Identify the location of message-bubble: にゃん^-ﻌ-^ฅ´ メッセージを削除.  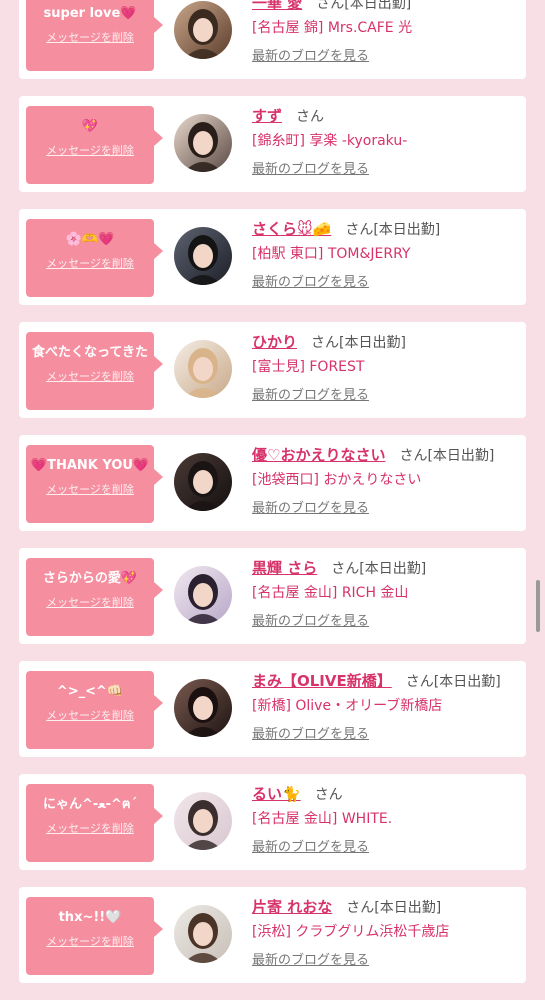
(94, 823).